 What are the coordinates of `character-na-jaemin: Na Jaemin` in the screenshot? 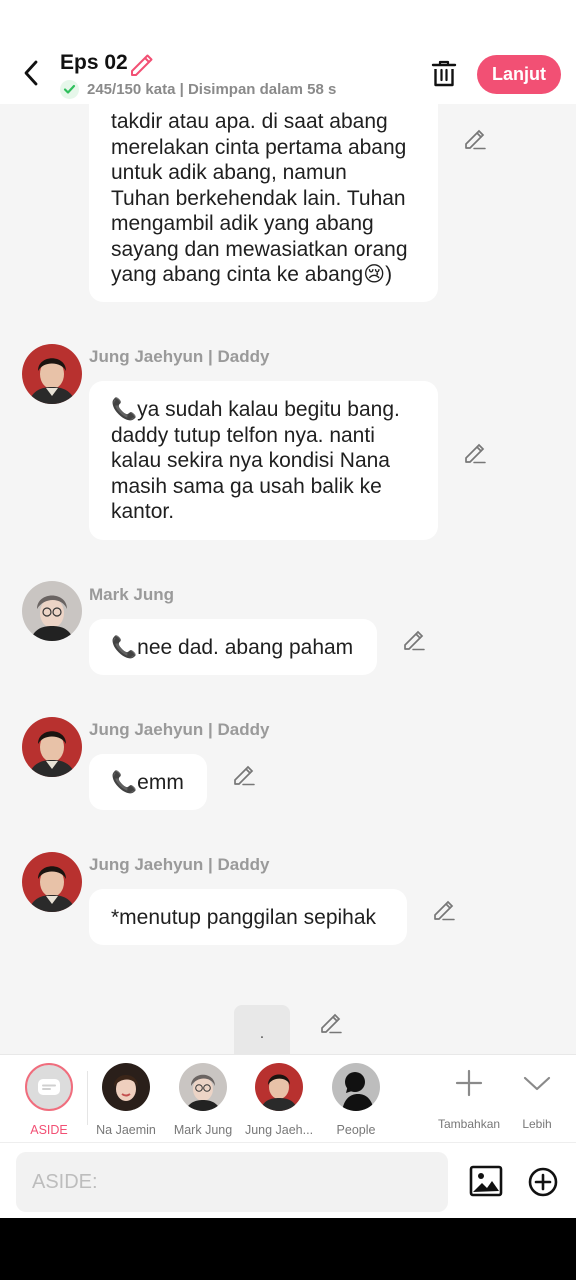 It's located at (126, 1100).